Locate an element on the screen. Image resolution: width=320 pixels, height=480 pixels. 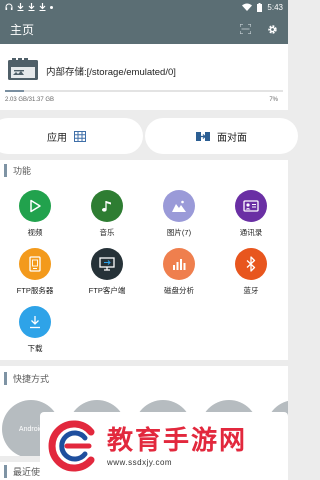
storage-usage-bar is located at coordinates (144, 91).